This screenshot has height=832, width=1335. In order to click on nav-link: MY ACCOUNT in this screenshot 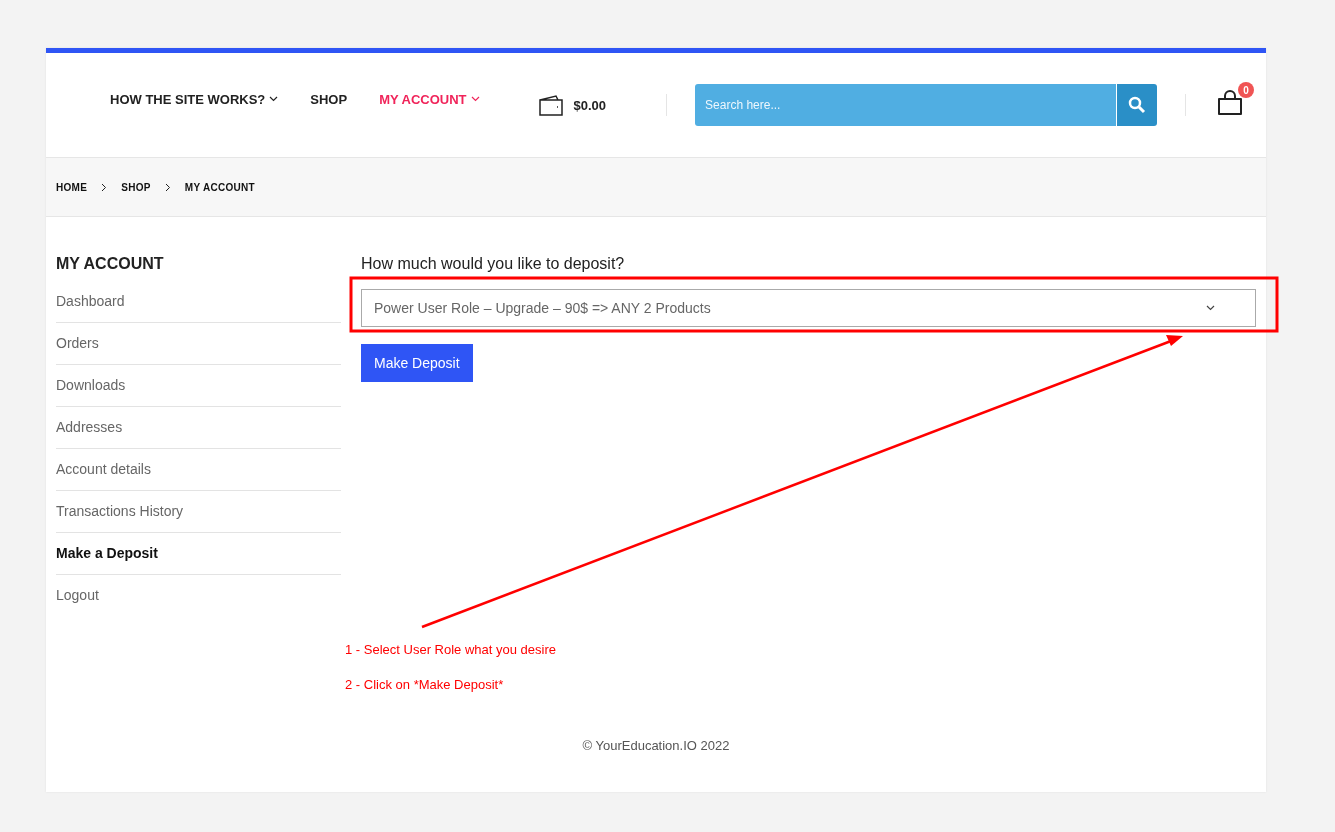, I will do `click(429, 99)`.